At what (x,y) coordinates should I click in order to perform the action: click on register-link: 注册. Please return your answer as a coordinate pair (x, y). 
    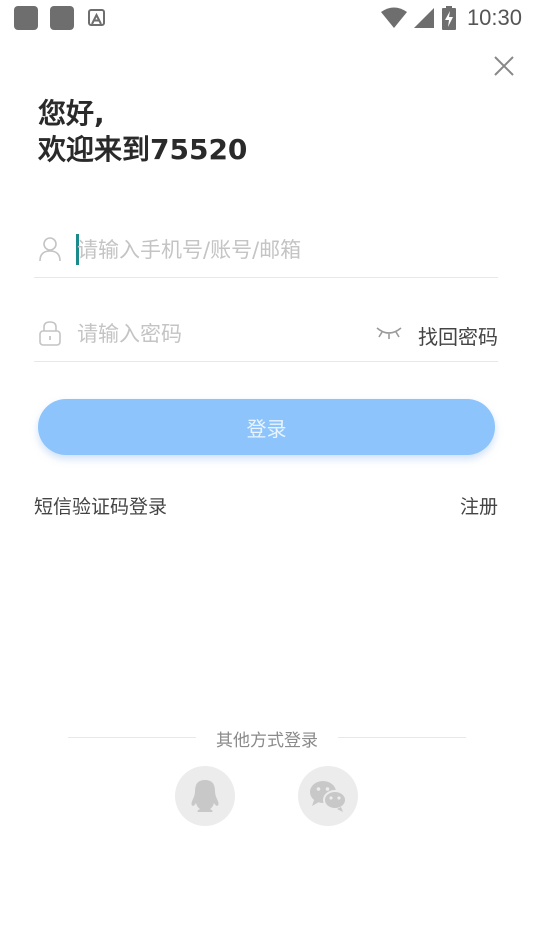
    Looking at the image, I should click on (479, 505).